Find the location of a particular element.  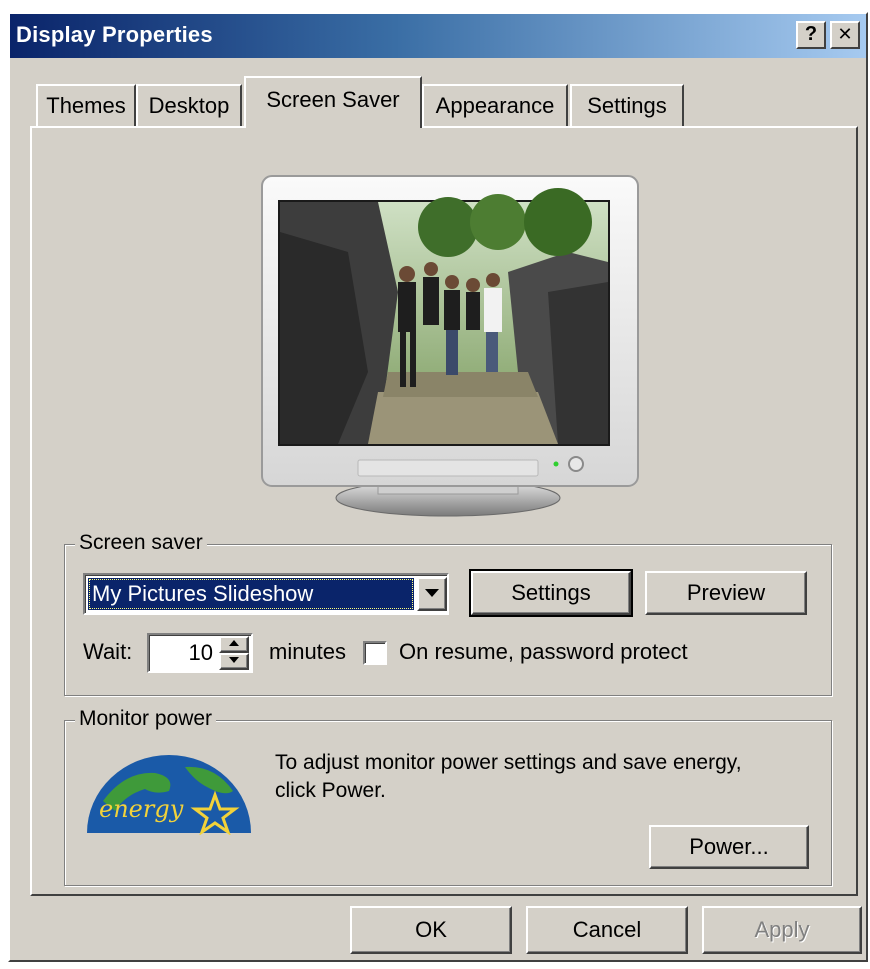

tab-appearance: Appearance is located at coordinates (495, 105).